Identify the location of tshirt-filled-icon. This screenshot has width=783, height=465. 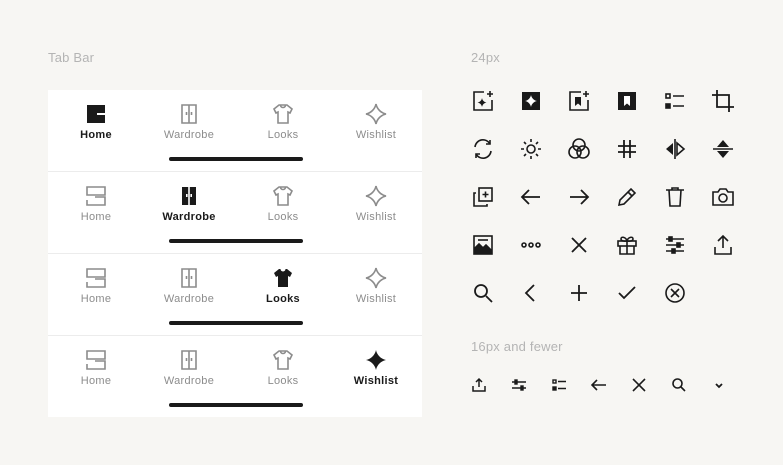
(283, 278).